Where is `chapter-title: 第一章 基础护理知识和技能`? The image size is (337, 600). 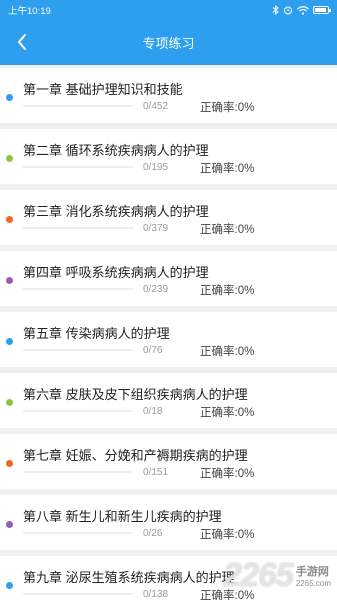
chapter-title: 第一章 基础护理知识和技能 is located at coordinates (103, 89).